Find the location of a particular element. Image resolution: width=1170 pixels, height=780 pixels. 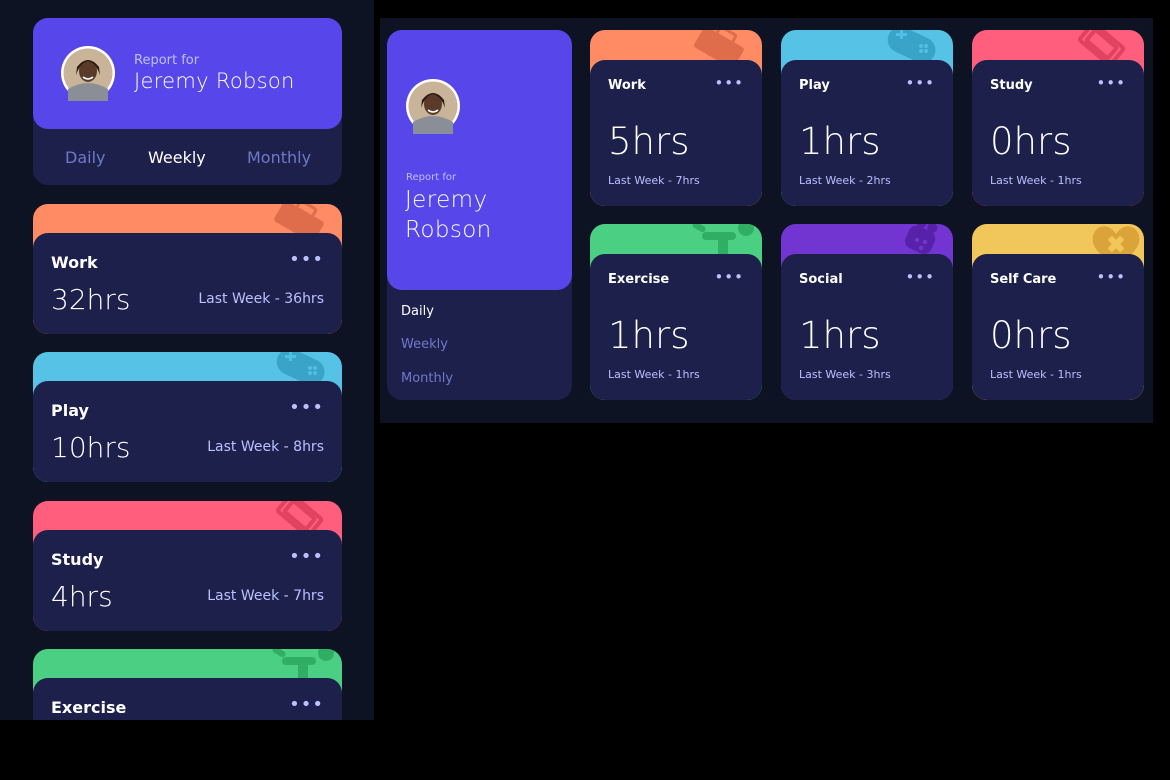

self-care-card-body: Self Care ••• 0hrs Last Week - 1hrs is located at coordinates (1058, 327).